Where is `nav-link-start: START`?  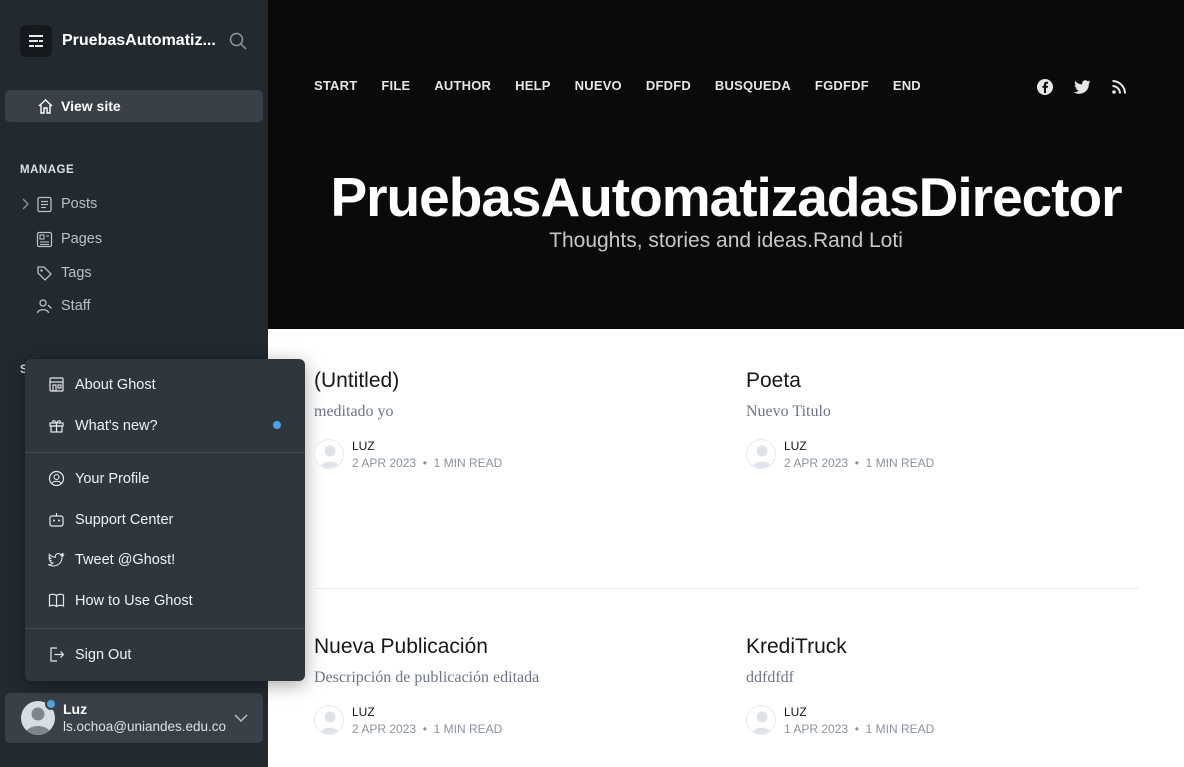
nav-link-start: START is located at coordinates (335, 85).